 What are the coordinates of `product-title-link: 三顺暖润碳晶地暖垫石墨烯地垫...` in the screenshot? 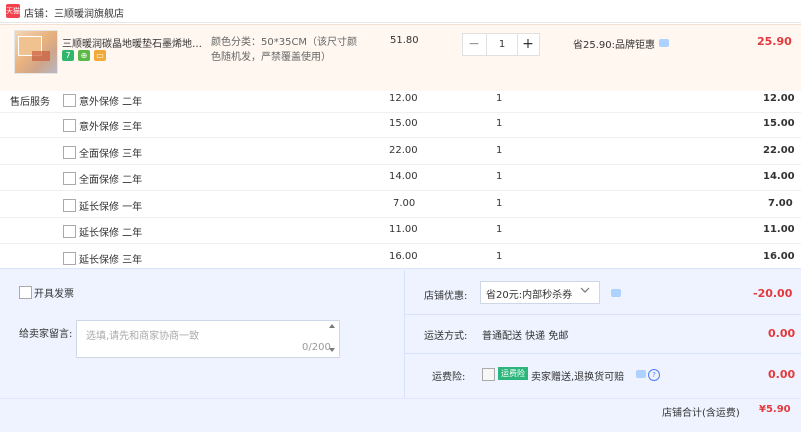 It's located at (134, 42).